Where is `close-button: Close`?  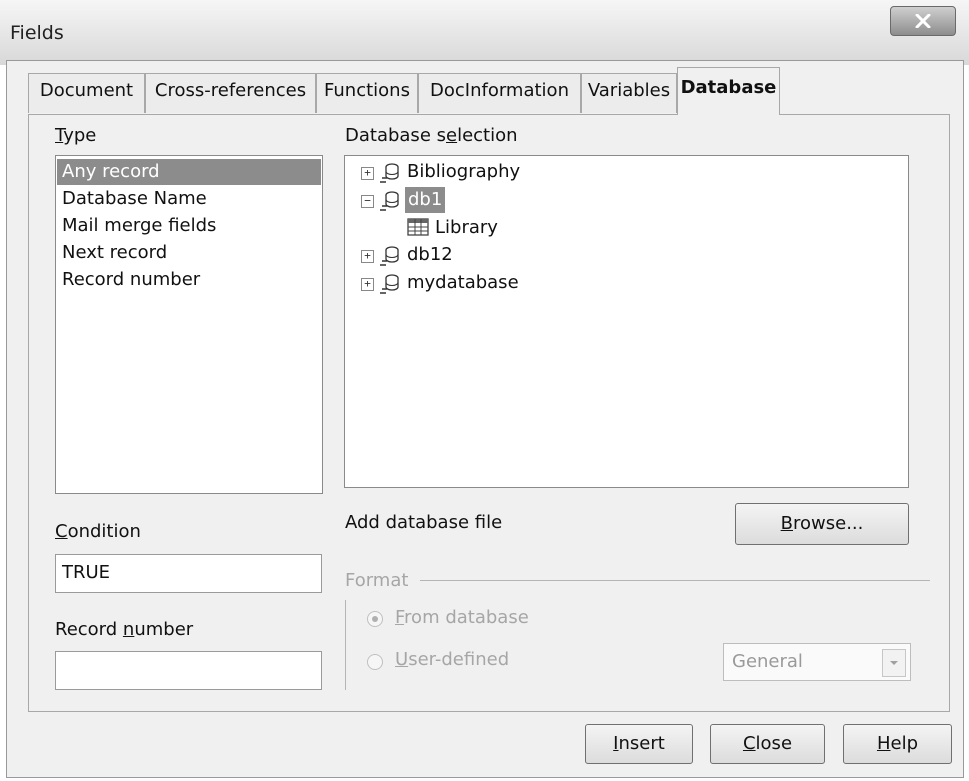
close-button: Close is located at coordinates (767, 744).